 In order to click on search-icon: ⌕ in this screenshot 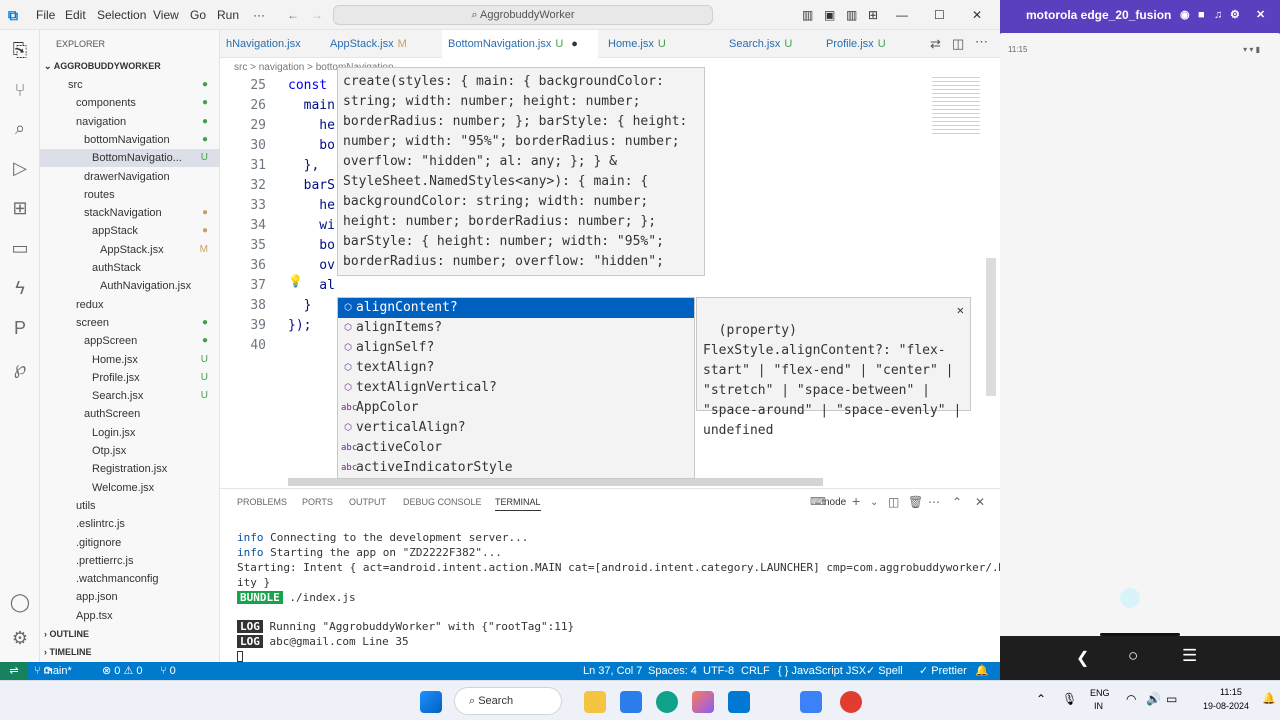, I will do `click(20, 128)`.